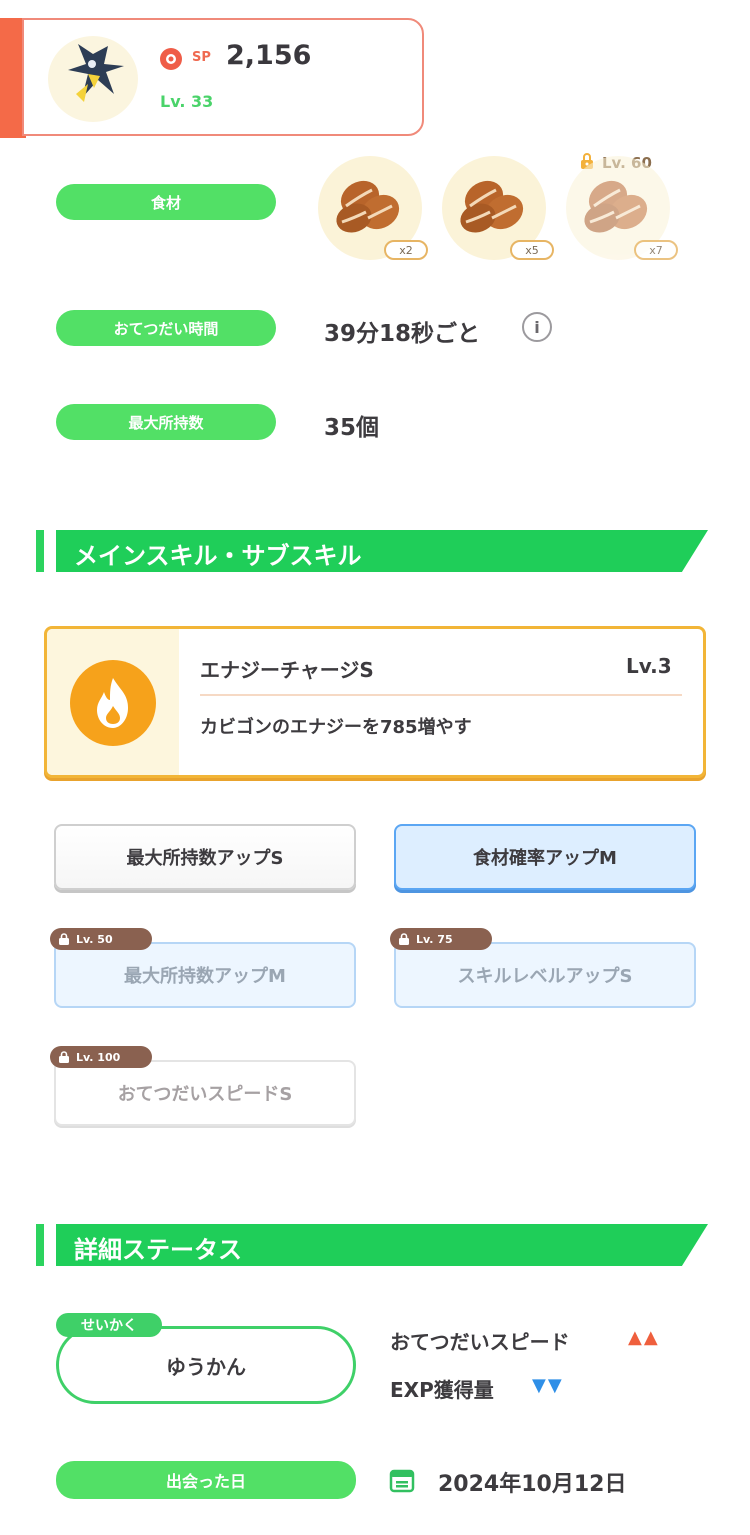 This screenshot has height=1535, width=750. I want to click on nature-up-label: おてつだいスピード, so click(480, 1342).